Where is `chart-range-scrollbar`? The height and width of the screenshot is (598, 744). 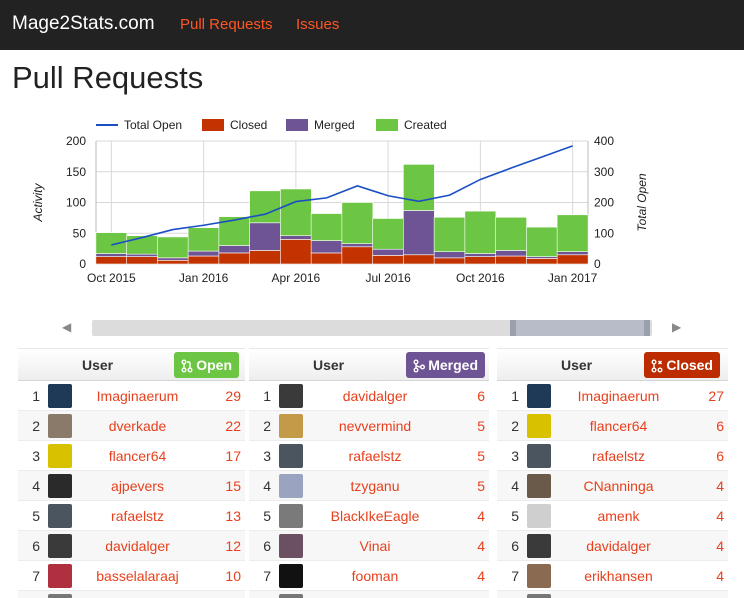
chart-range-scrollbar is located at coordinates (372, 328).